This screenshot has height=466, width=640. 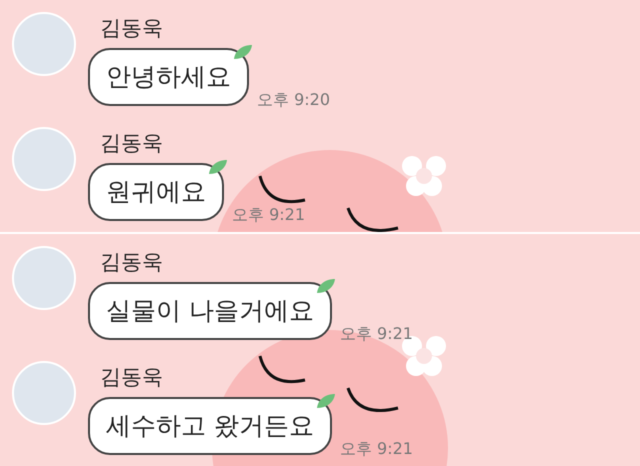 What do you see at coordinates (156, 192) in the screenshot?
I see `message-bubble: 원귀에요` at bounding box center [156, 192].